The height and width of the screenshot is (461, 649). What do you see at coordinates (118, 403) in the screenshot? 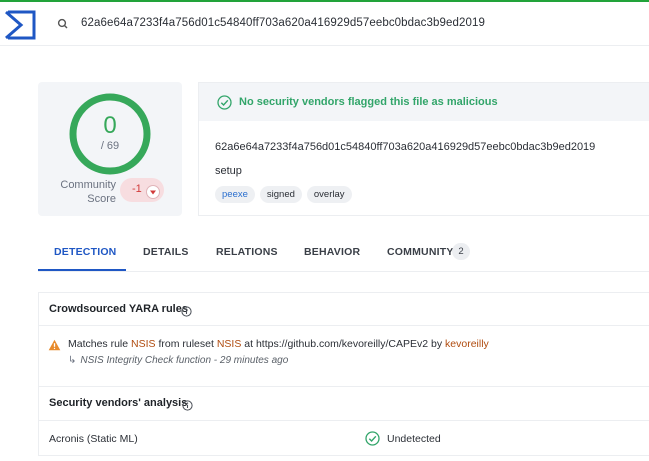
I see `vendors-section-title: Security vendors' analysis` at bounding box center [118, 403].